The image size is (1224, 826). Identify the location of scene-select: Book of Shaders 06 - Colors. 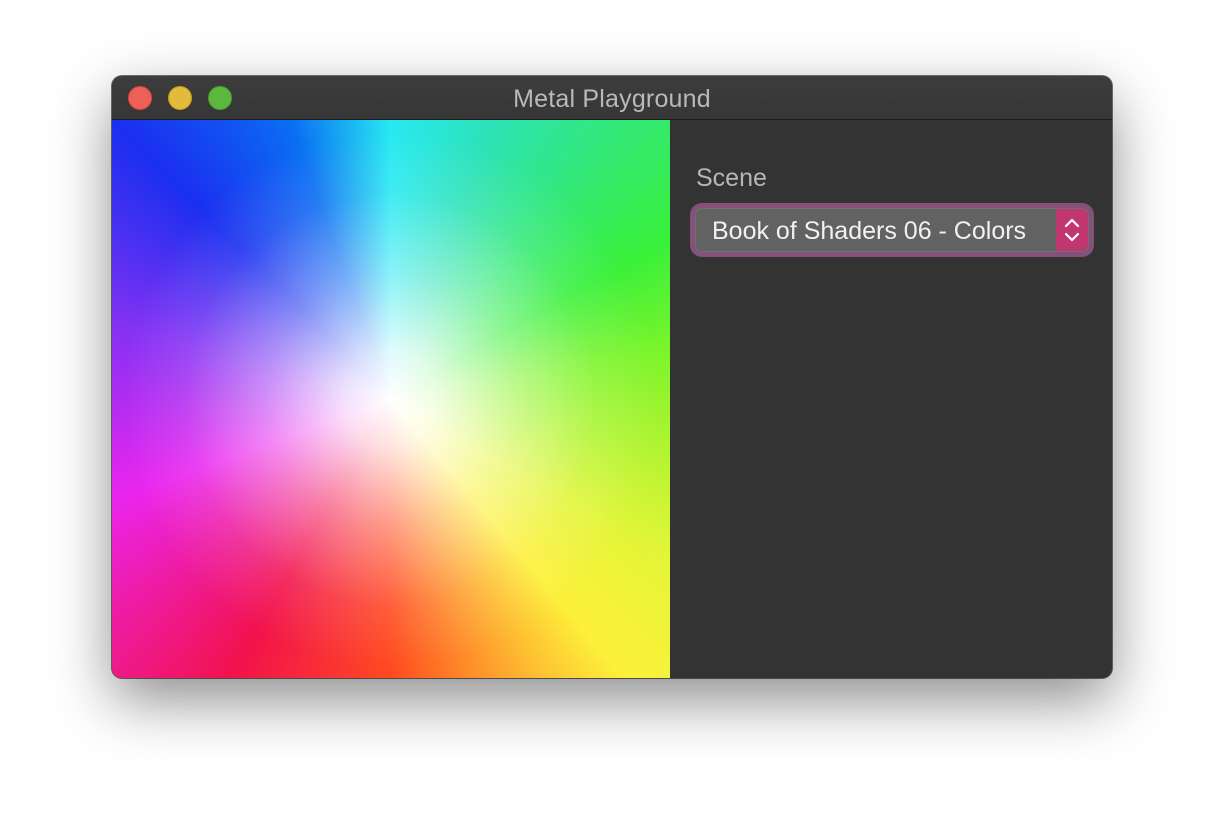
(892, 230).